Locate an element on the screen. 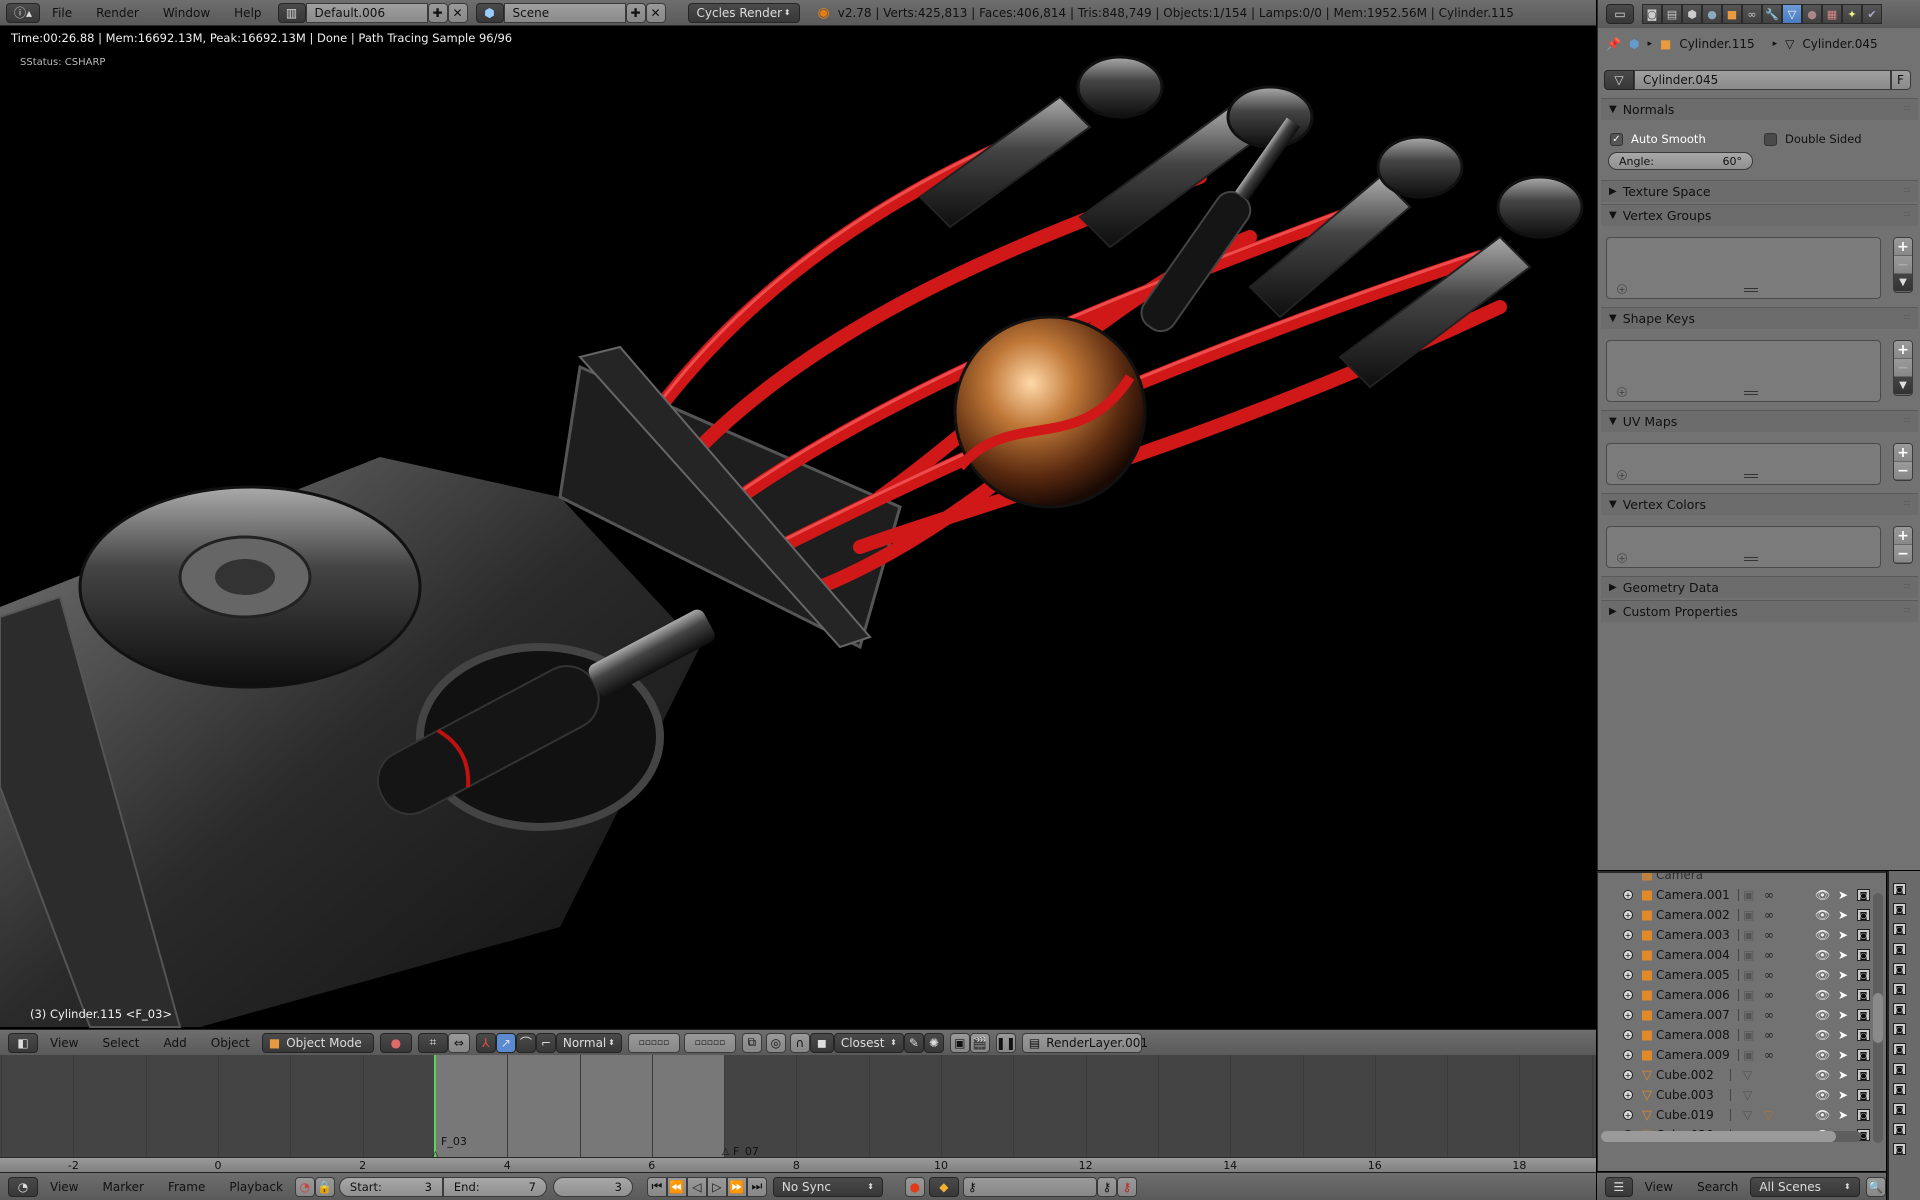 This screenshot has width=1920, height=1200. transform-orientation-dropdown: Normal ⬍ is located at coordinates (588, 1042).